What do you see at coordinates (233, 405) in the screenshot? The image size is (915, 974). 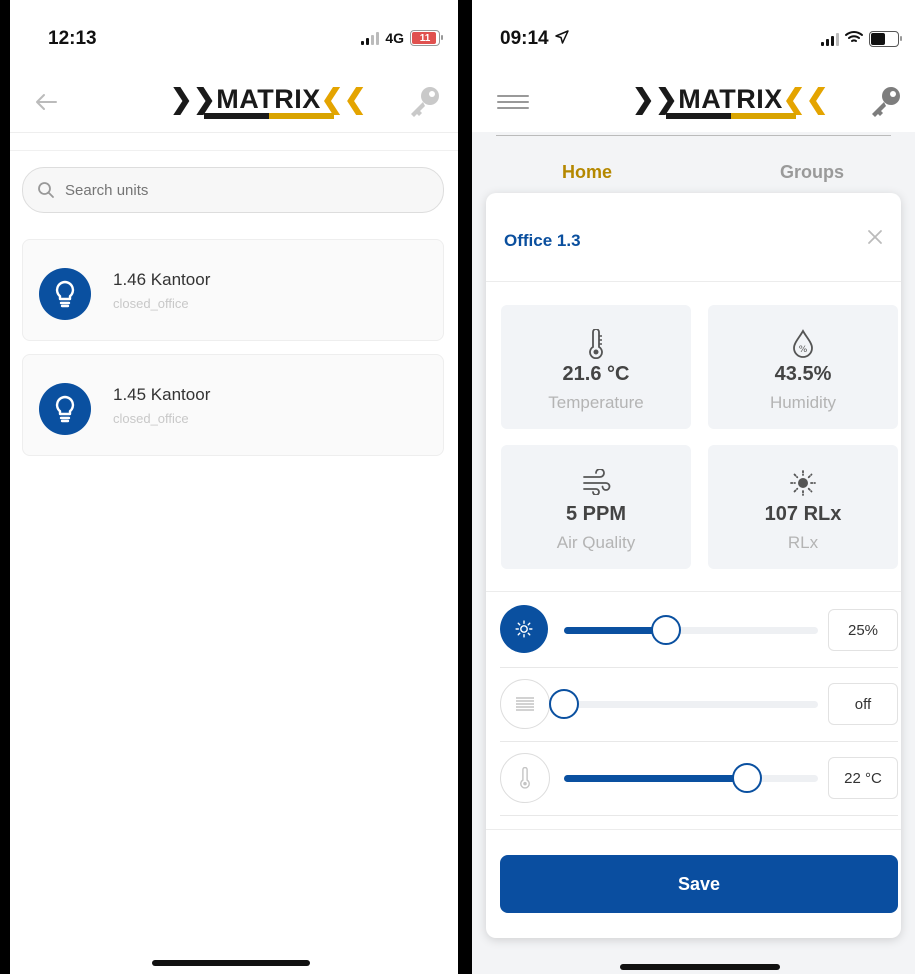 I see `unit-card: 1.45 Kantoor closed_office` at bounding box center [233, 405].